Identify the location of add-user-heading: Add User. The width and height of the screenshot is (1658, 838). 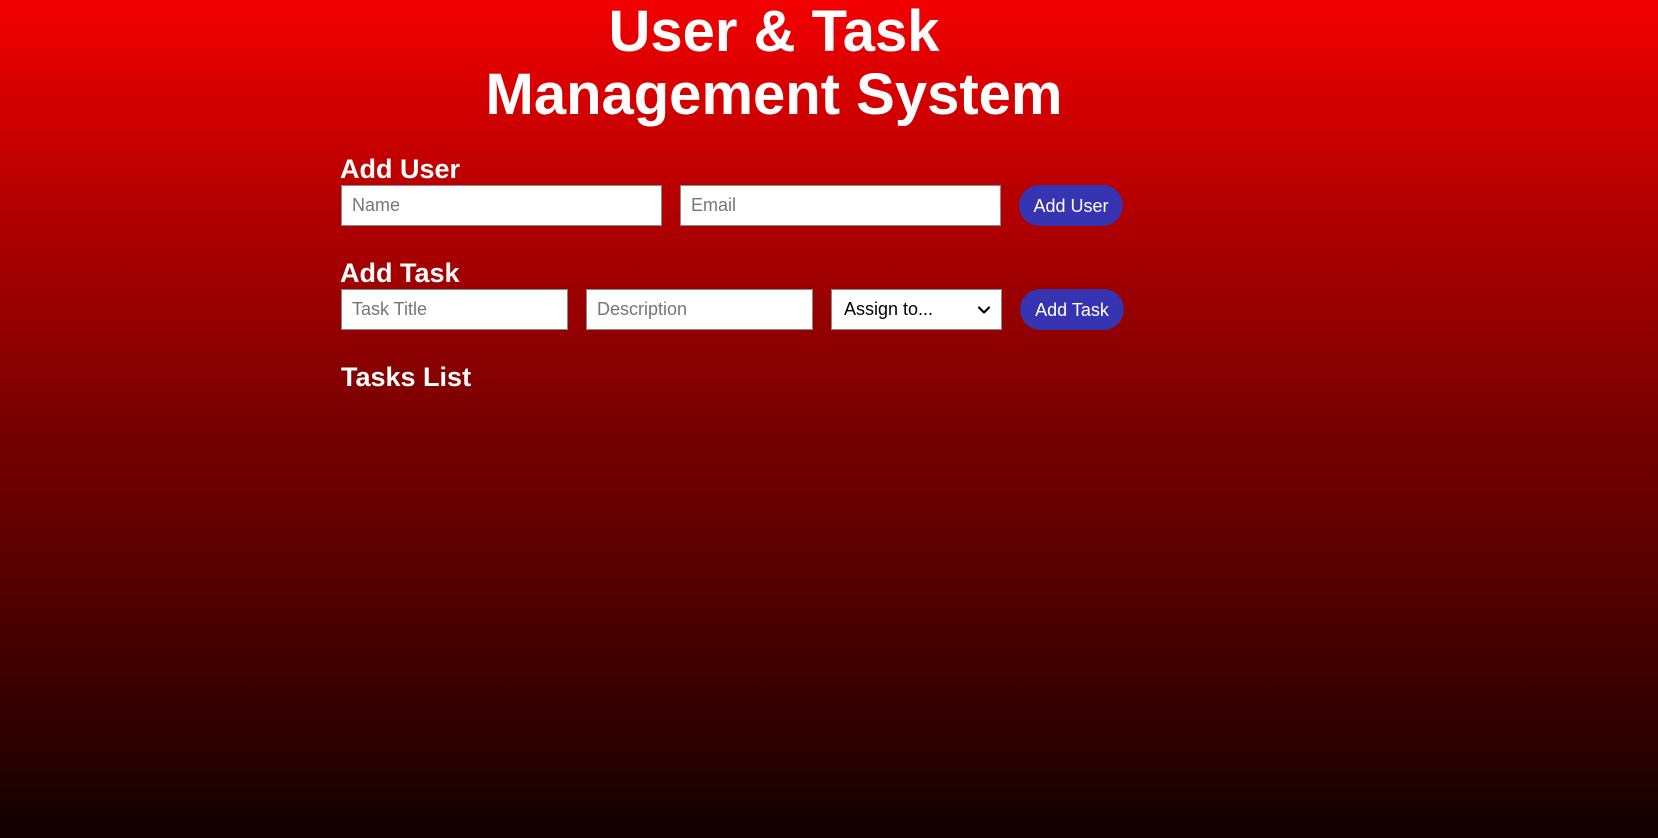
(400, 169).